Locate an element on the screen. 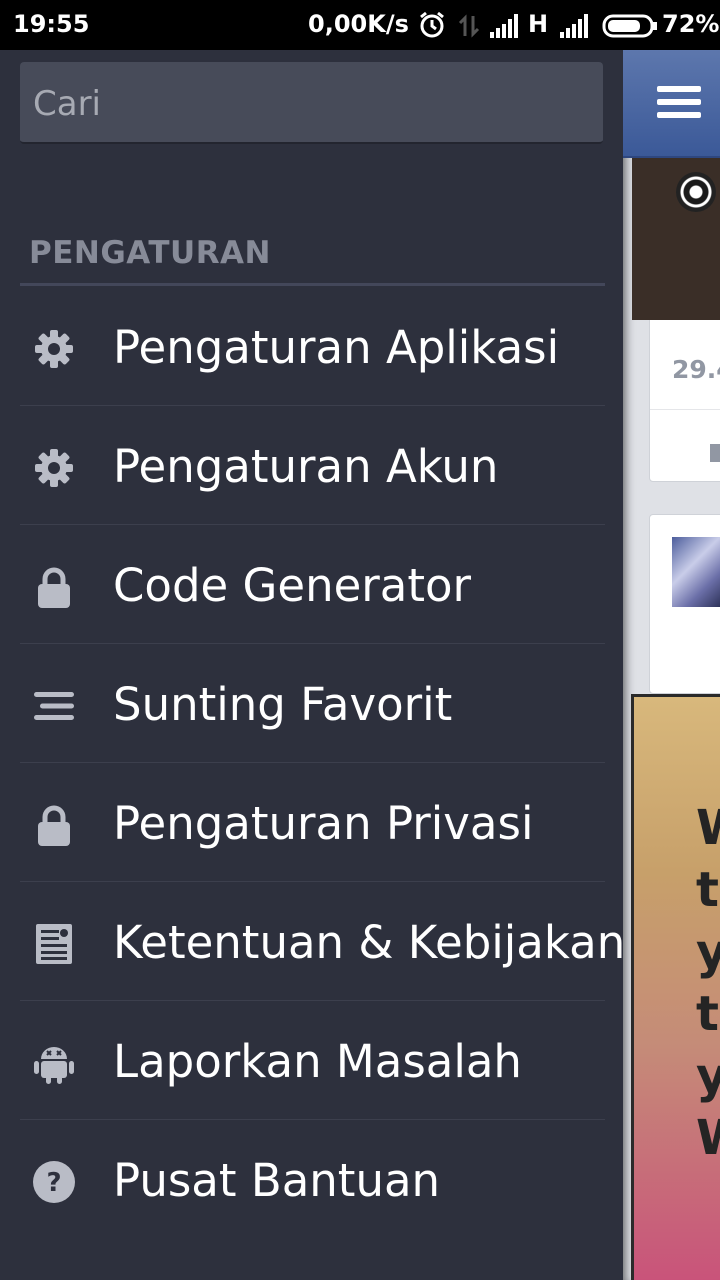  globe-icon is located at coordinates (696, 192).